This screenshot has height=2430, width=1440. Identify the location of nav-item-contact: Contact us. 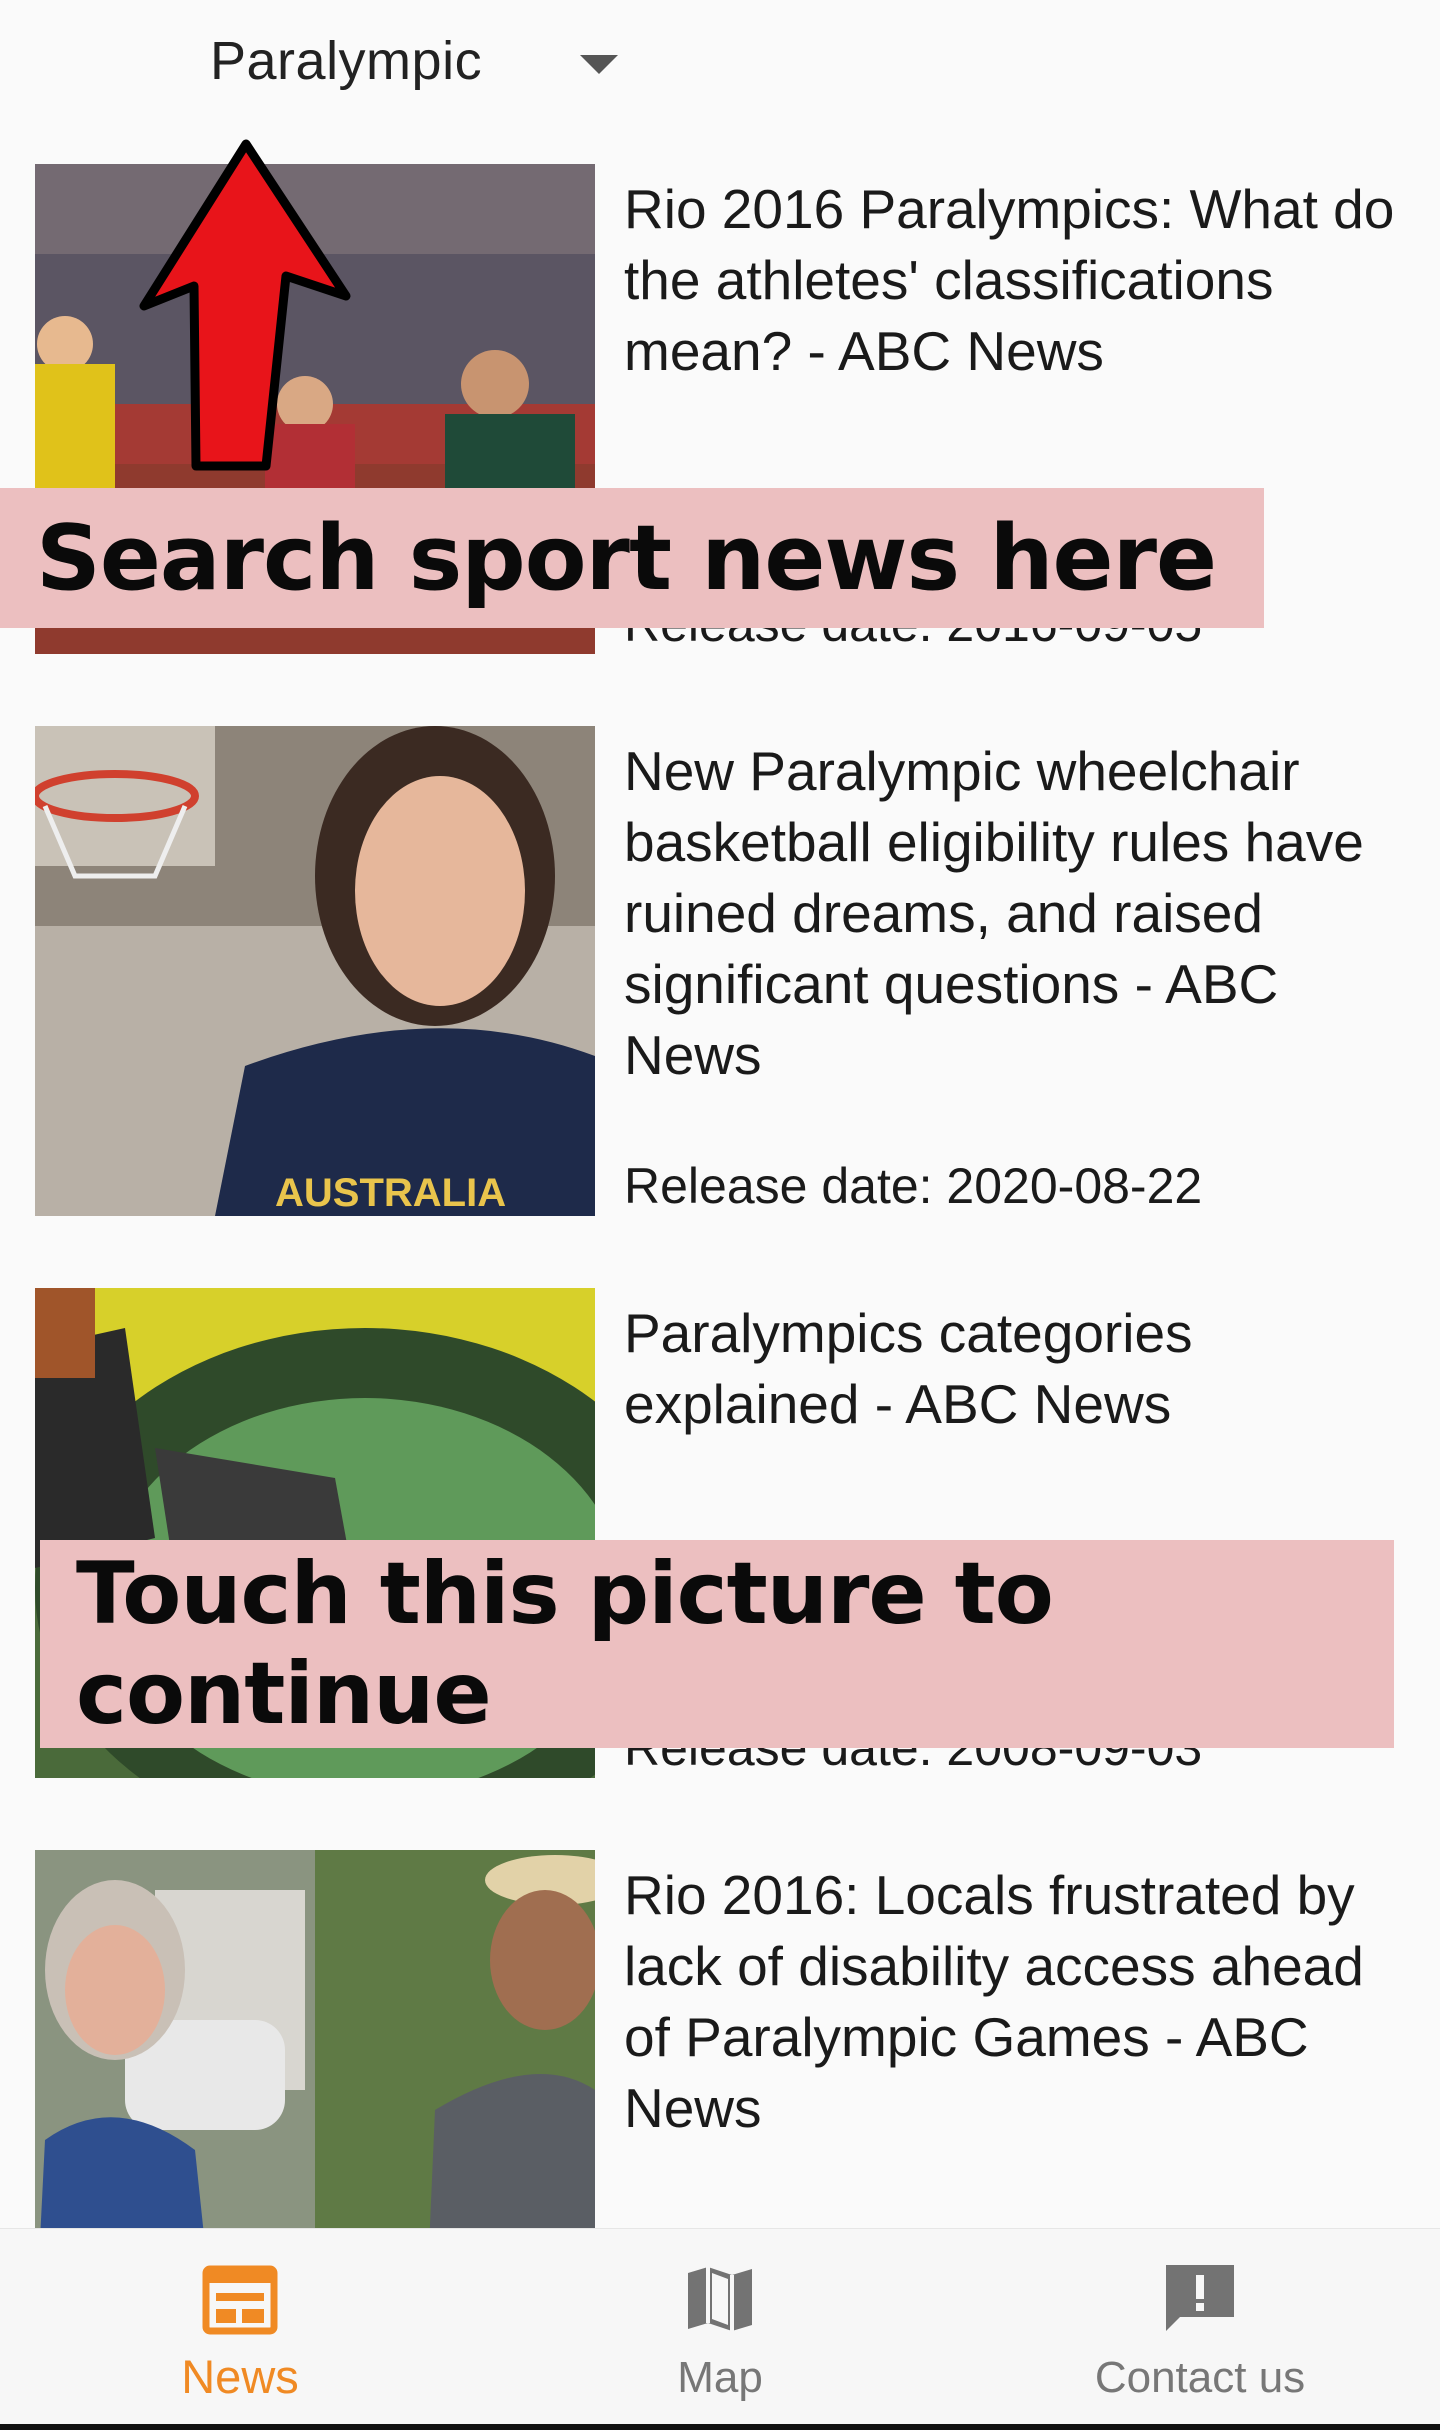
(1200, 2327).